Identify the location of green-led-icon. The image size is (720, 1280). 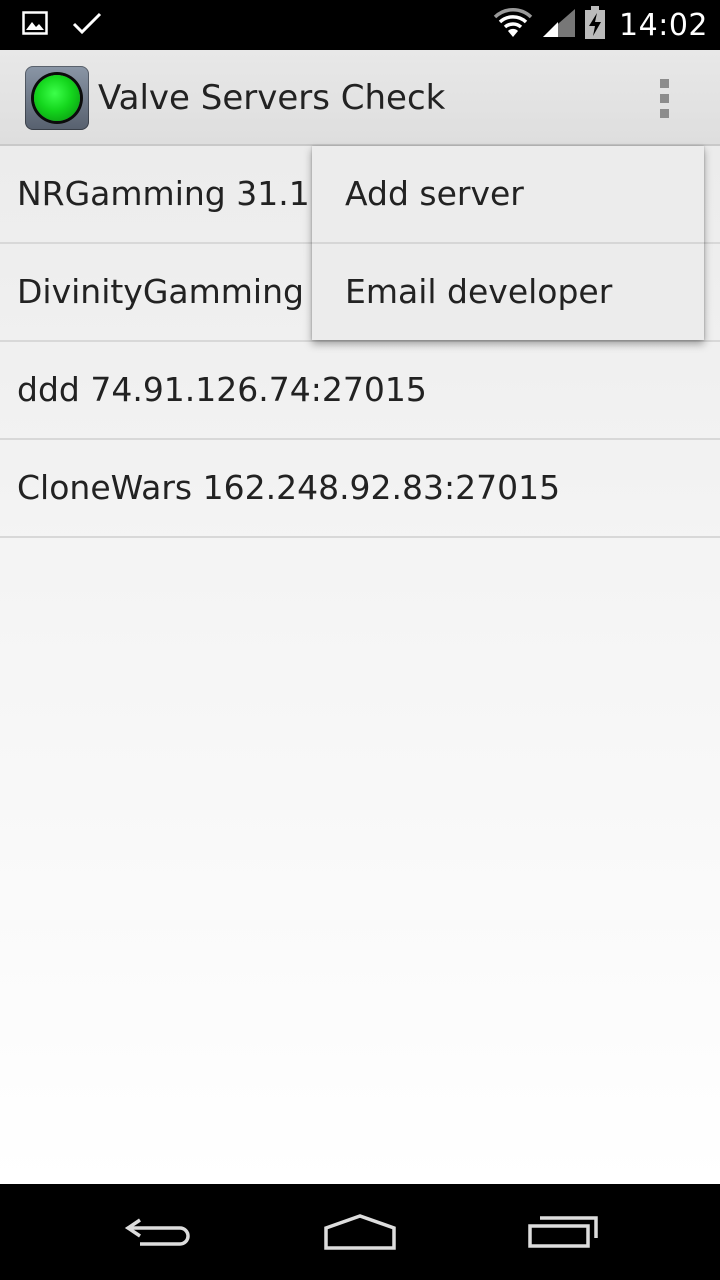
(57, 98).